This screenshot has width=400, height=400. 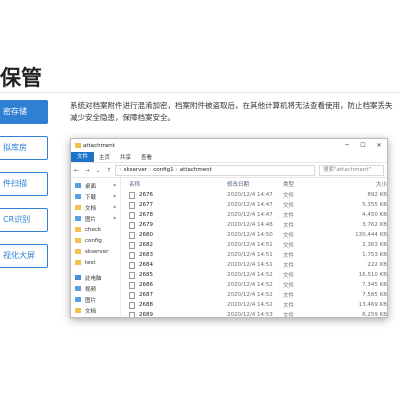 What do you see at coordinates (91, 311) in the screenshot?
I see `nav-item-label: 文档` at bounding box center [91, 311].